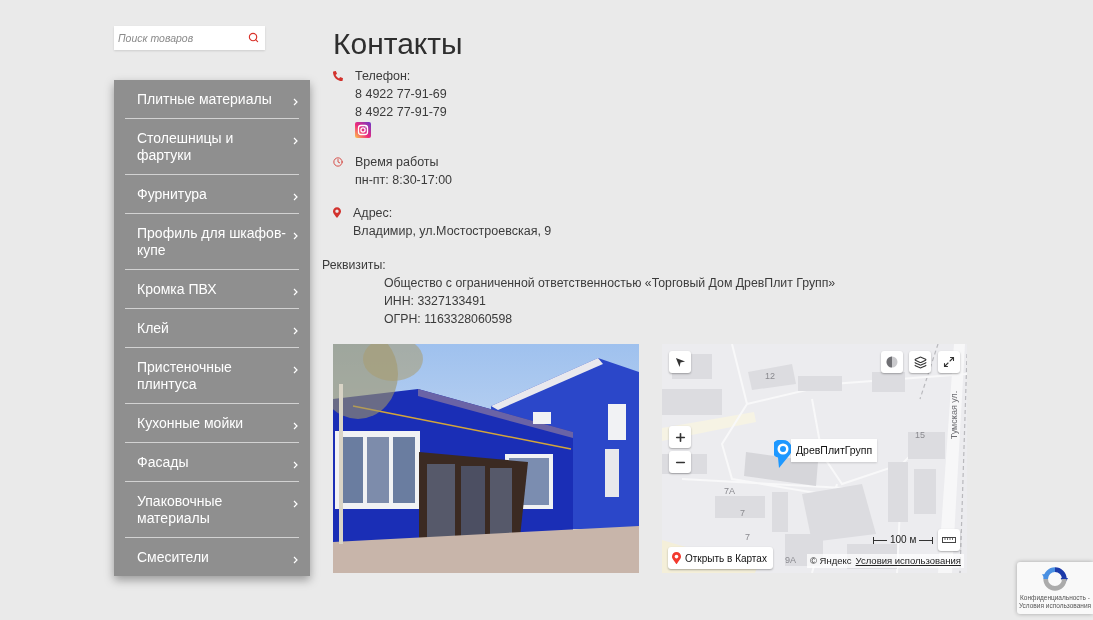 The image size is (1093, 620). Describe the element at coordinates (398, 44) in the screenshot. I see `page-title: Контакты` at that location.